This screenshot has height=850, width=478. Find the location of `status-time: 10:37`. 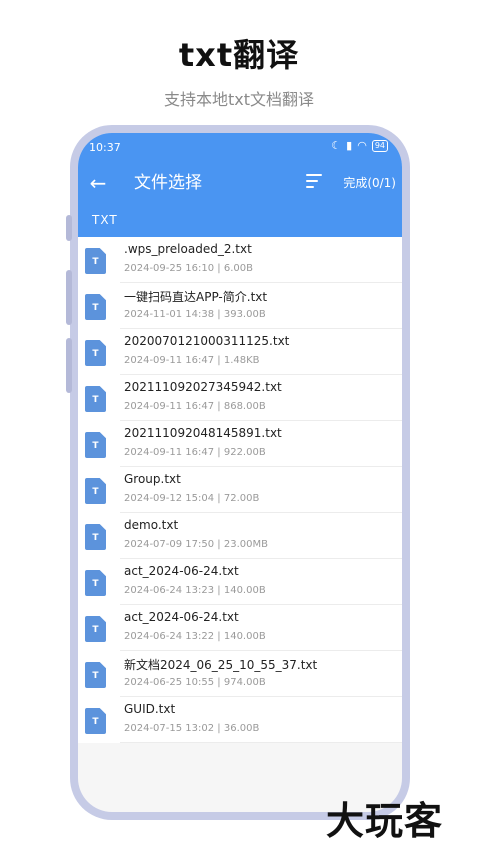

status-time: 10:37 is located at coordinates (105, 147).